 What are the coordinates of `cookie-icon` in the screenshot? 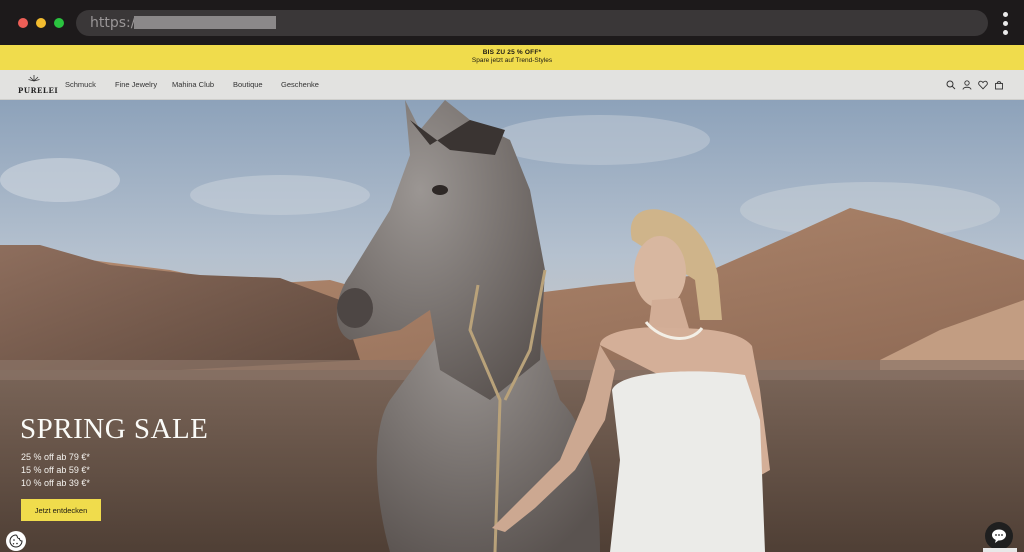 It's located at (16, 541).